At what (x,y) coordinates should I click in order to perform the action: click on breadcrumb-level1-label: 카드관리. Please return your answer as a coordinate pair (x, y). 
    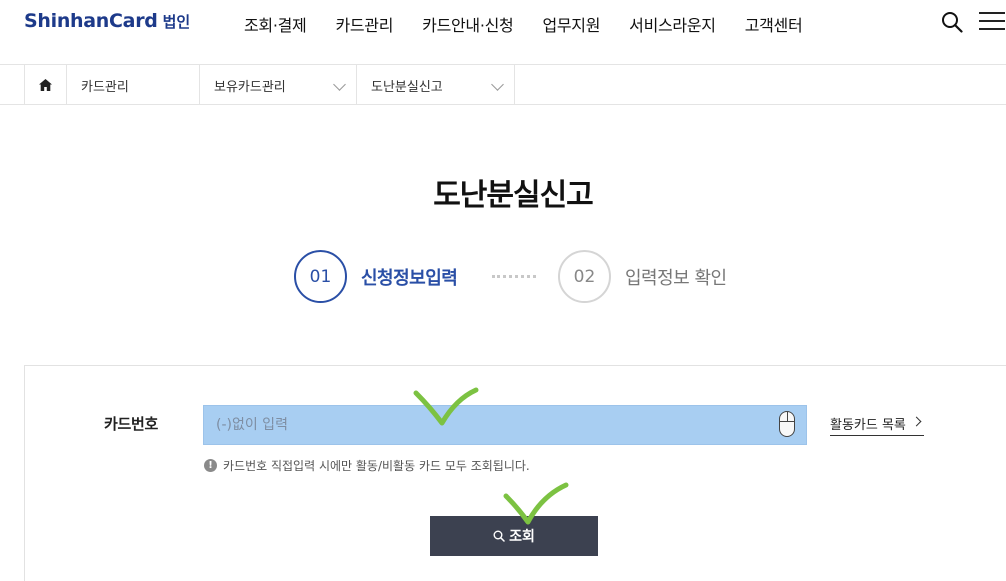
    Looking at the image, I should click on (105, 87).